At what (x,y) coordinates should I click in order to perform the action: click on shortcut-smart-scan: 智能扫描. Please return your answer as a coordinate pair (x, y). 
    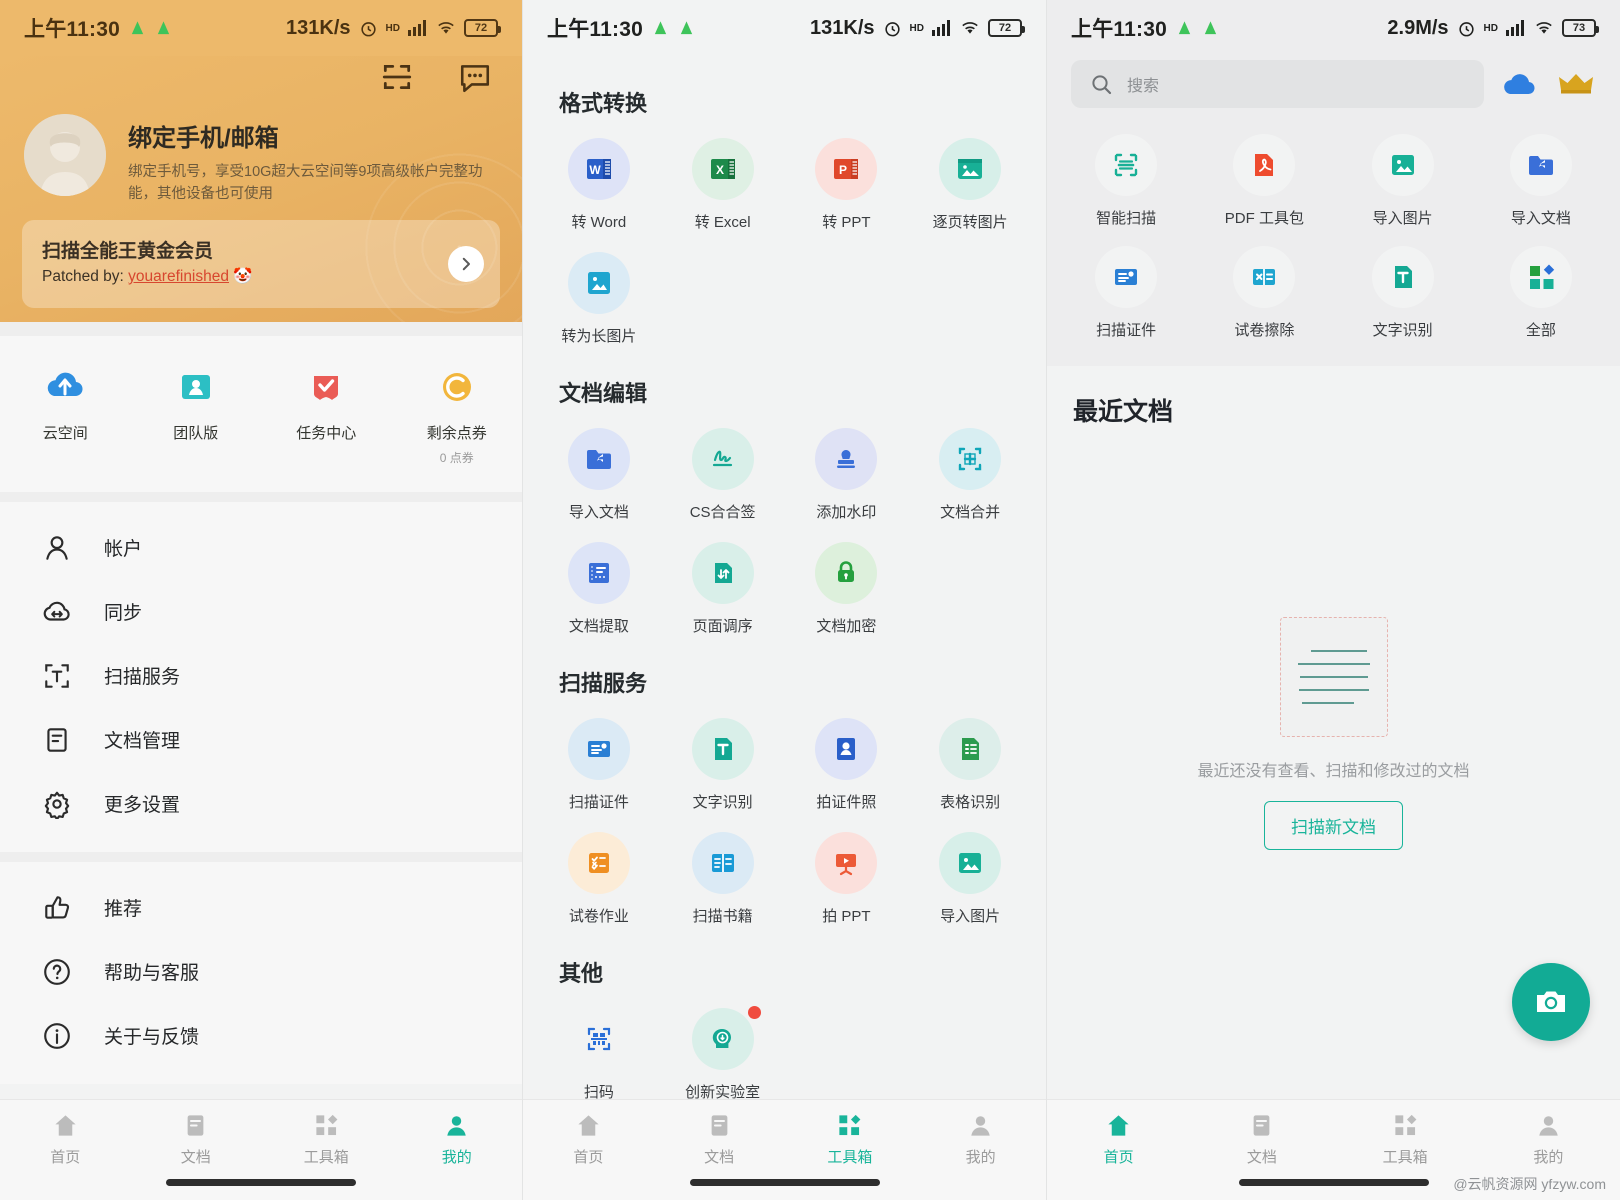
    Looking at the image, I should click on (1126, 176).